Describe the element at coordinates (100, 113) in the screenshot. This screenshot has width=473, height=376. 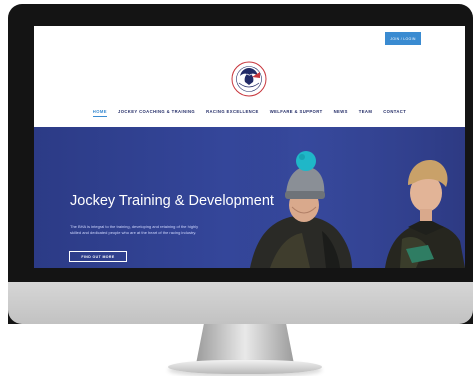
I see `nav-home: HOME` at that location.